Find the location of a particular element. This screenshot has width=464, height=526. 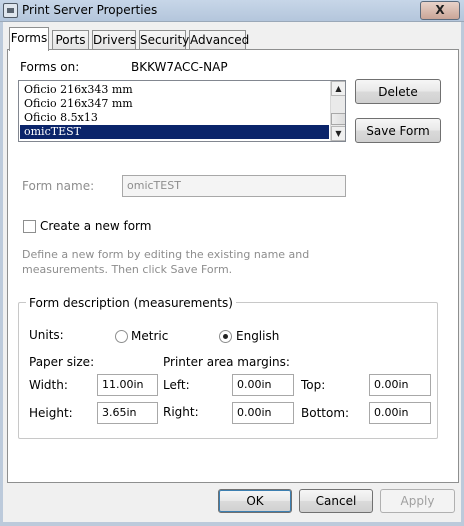

english-radio is located at coordinates (225, 336).